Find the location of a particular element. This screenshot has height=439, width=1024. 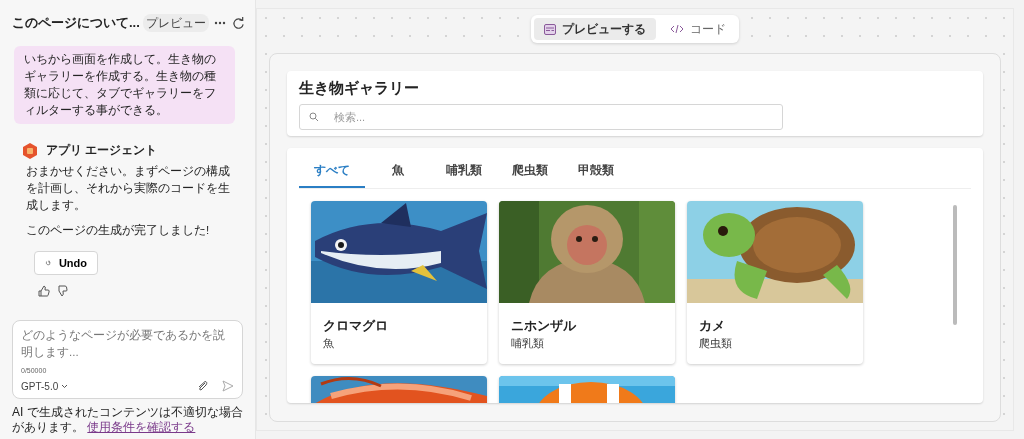

animal-category: 魚 is located at coordinates (329, 343).